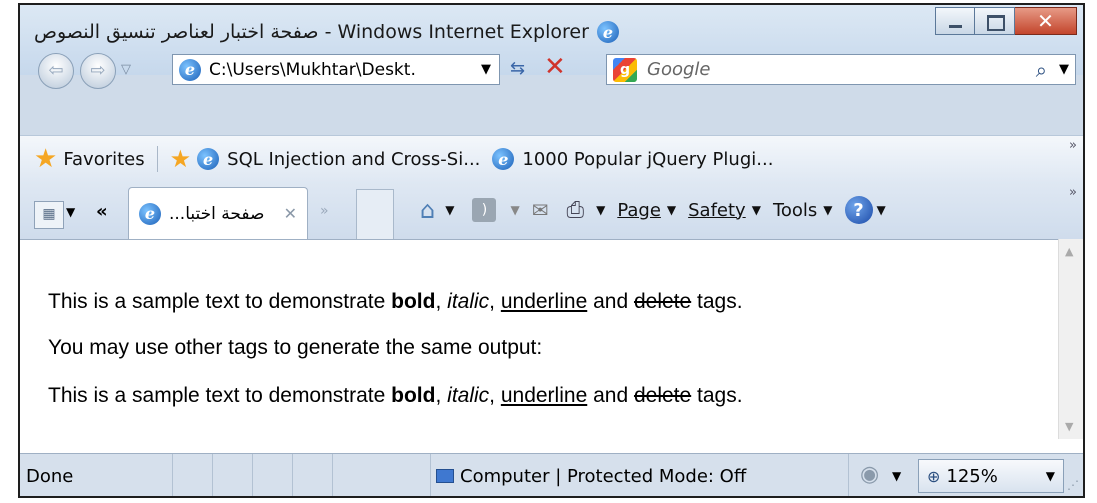  I want to click on active-tab: e ...صفحة اختبا ✕, so click(218, 213).